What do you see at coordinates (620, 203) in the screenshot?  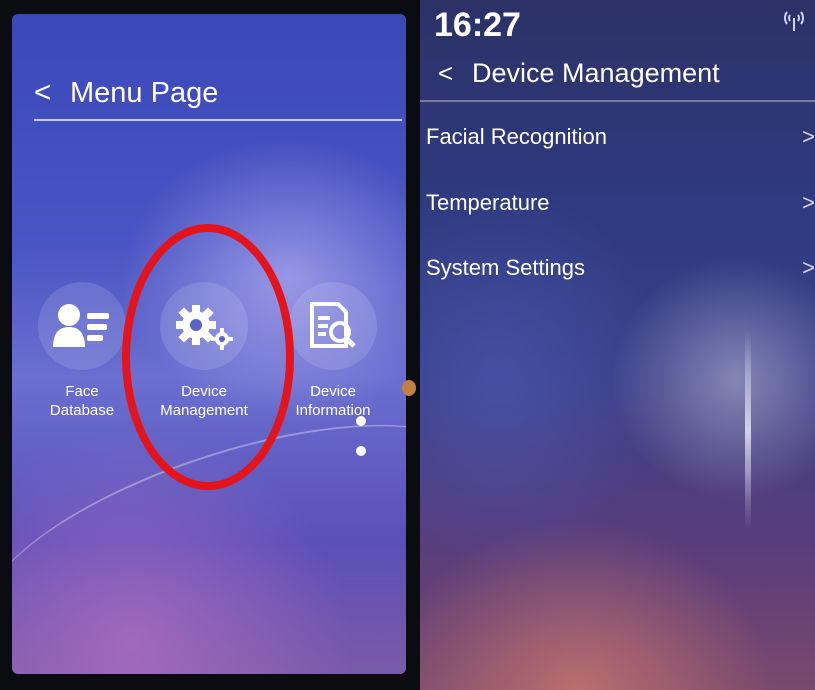 I see `menu-item-temperature: Temperature >` at bounding box center [620, 203].